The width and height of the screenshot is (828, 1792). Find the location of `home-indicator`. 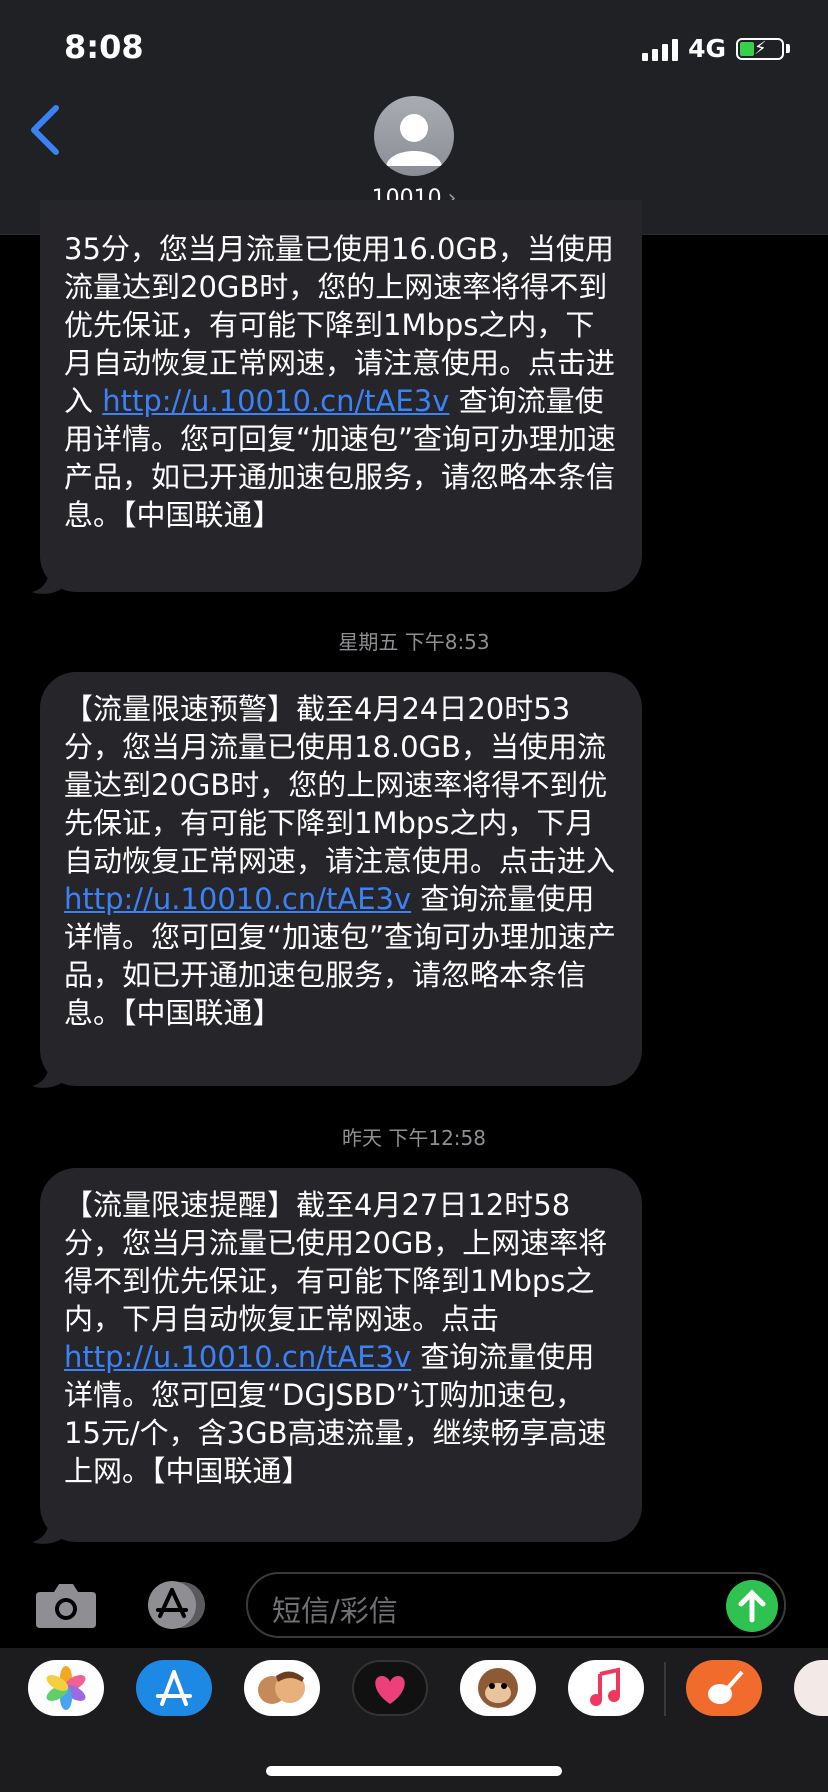

home-indicator is located at coordinates (414, 1771).